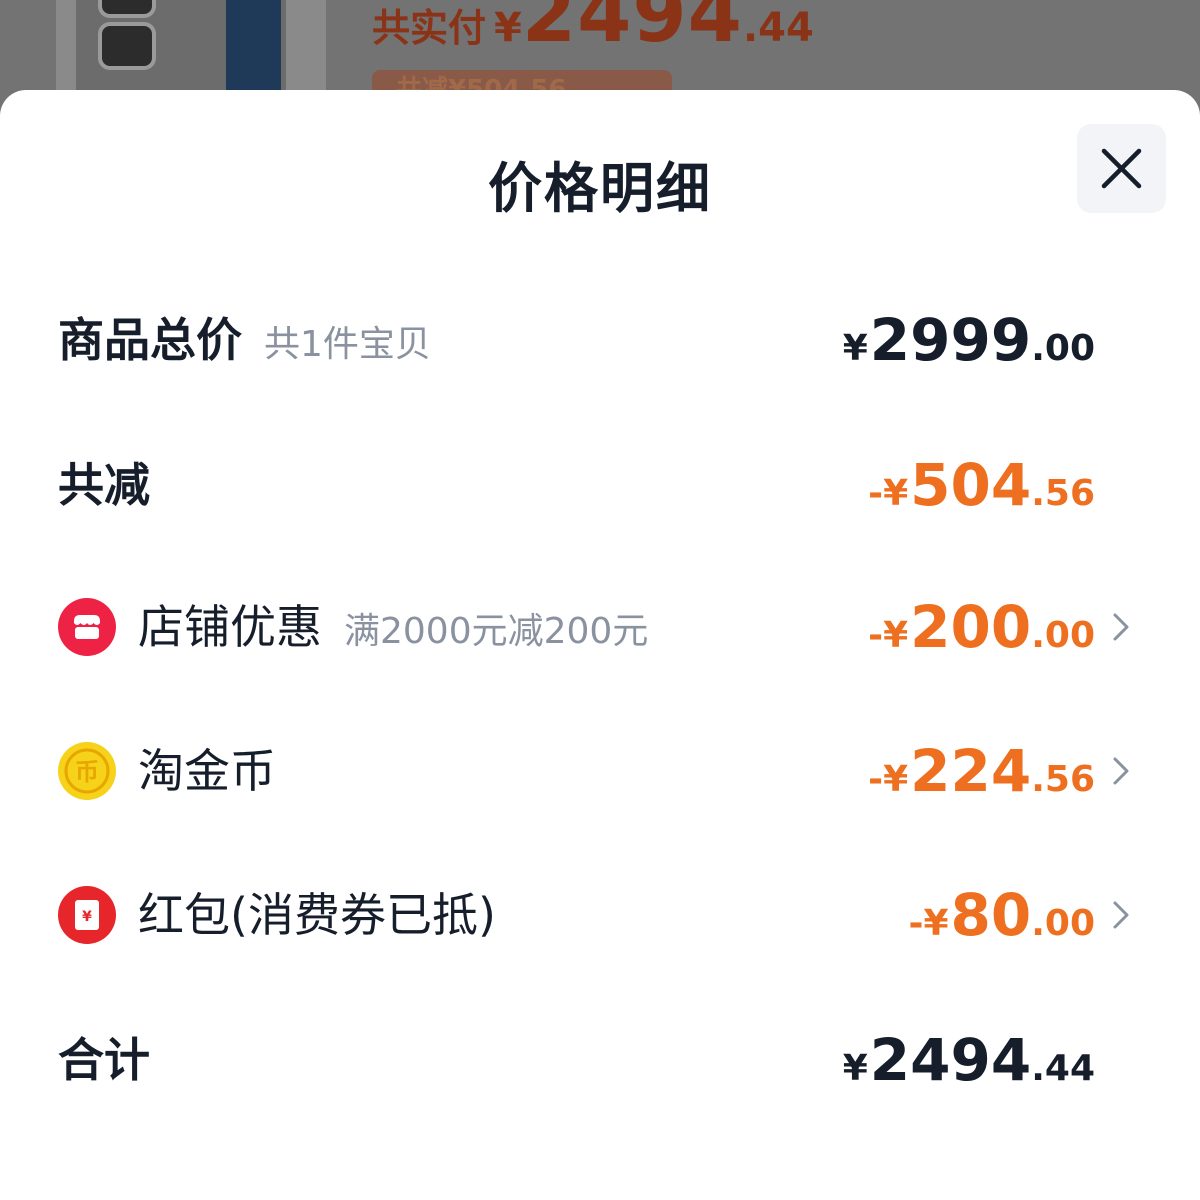 Image resolution: width=1200 pixels, height=1200 pixels. What do you see at coordinates (496, 631) in the screenshot?
I see `row-sublabel: 满2000元减200元` at bounding box center [496, 631].